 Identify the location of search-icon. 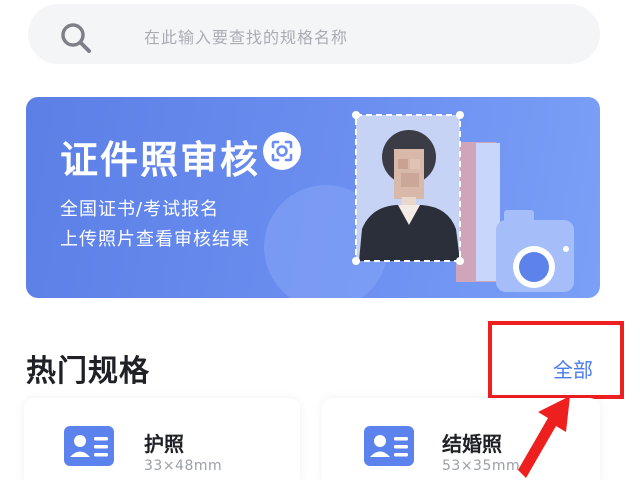
(76, 38).